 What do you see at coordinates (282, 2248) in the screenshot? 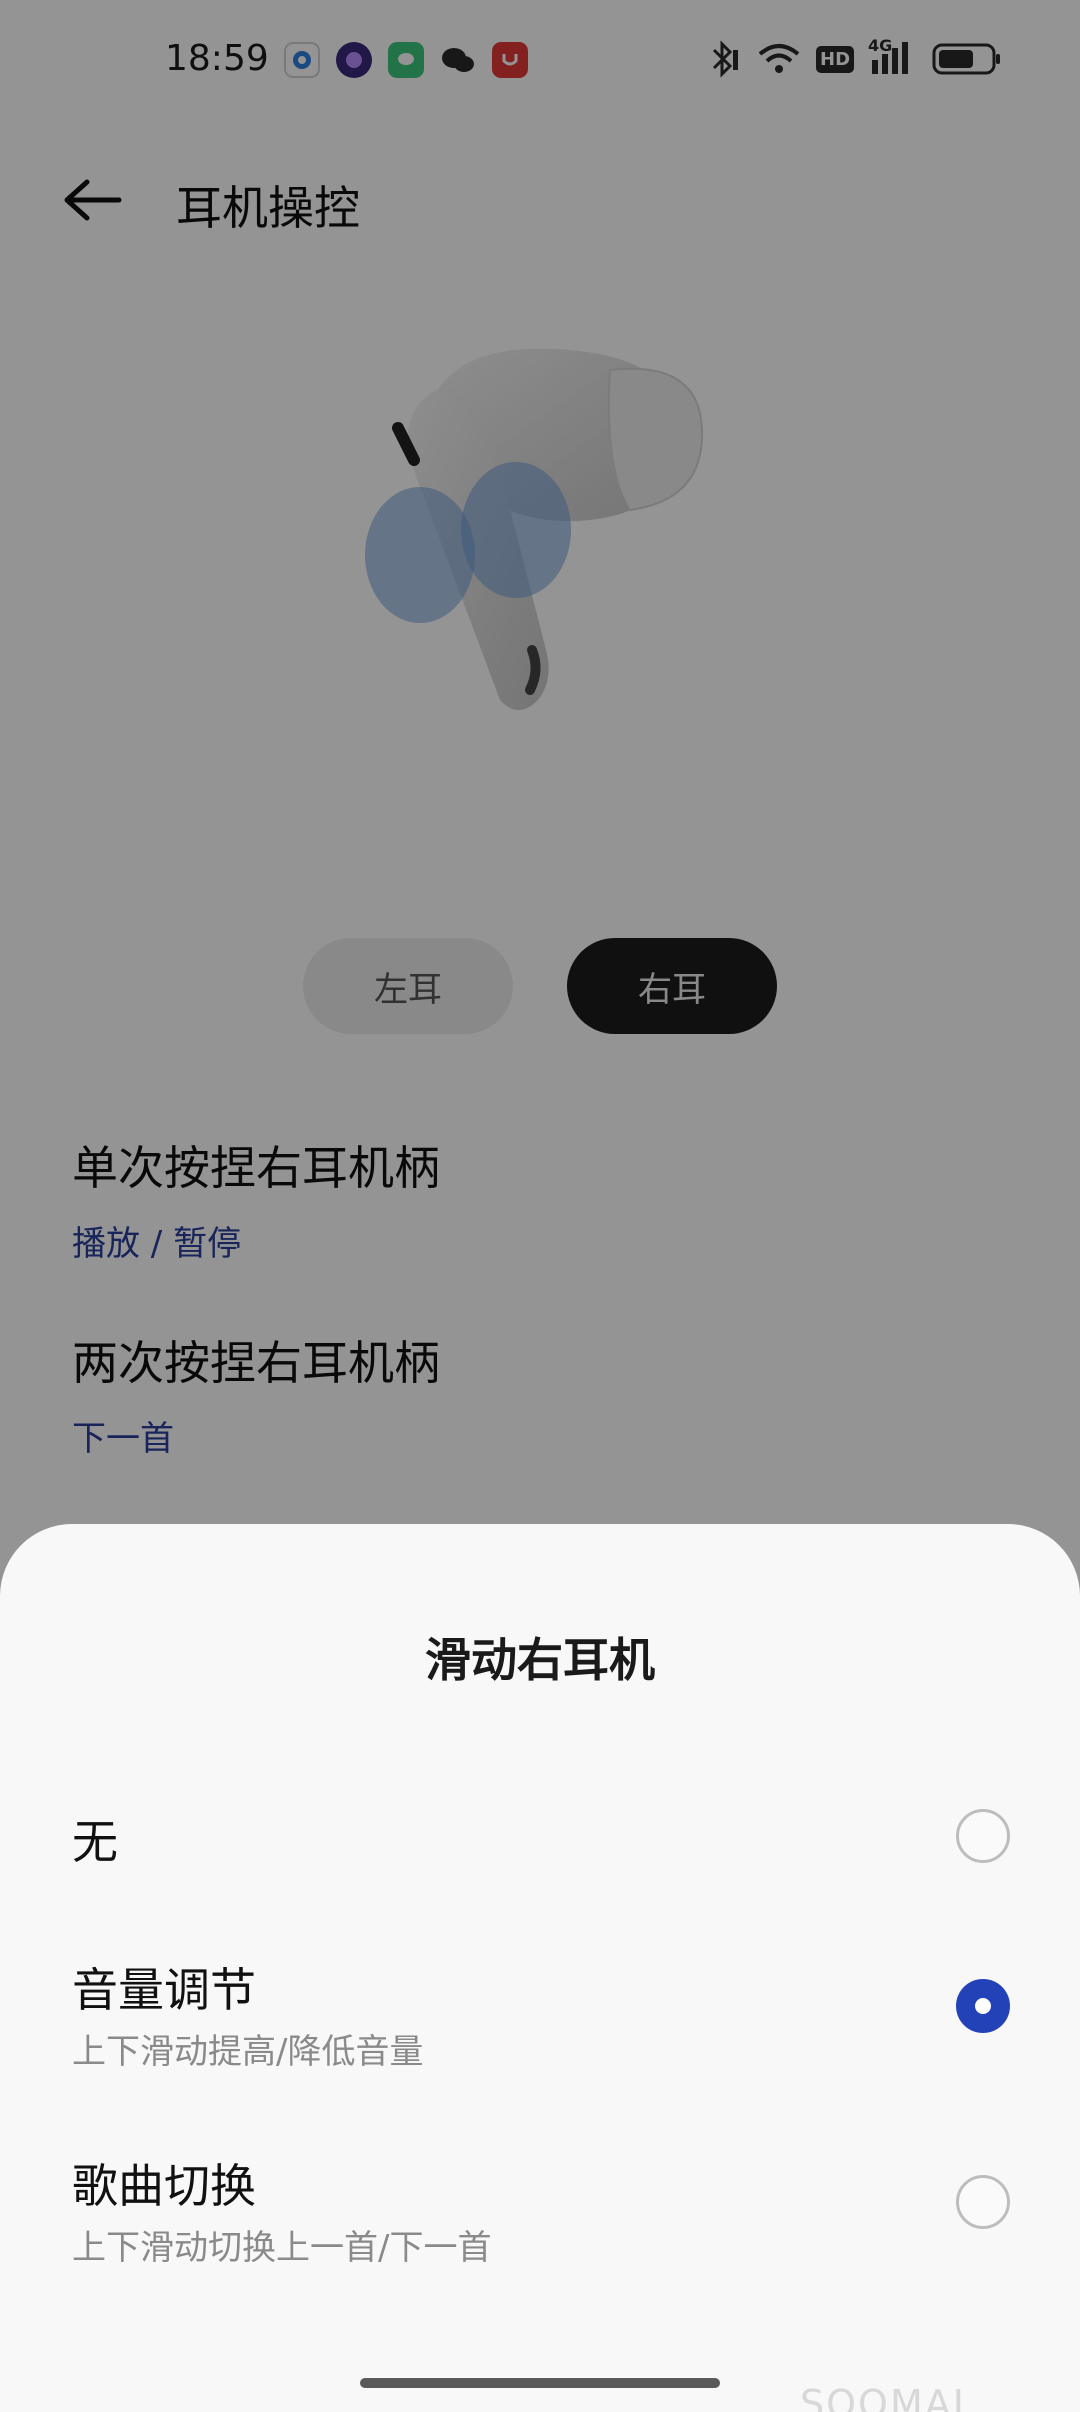
I see `option-subtitle: 上下滑动切换上一首/下一首` at bounding box center [282, 2248].